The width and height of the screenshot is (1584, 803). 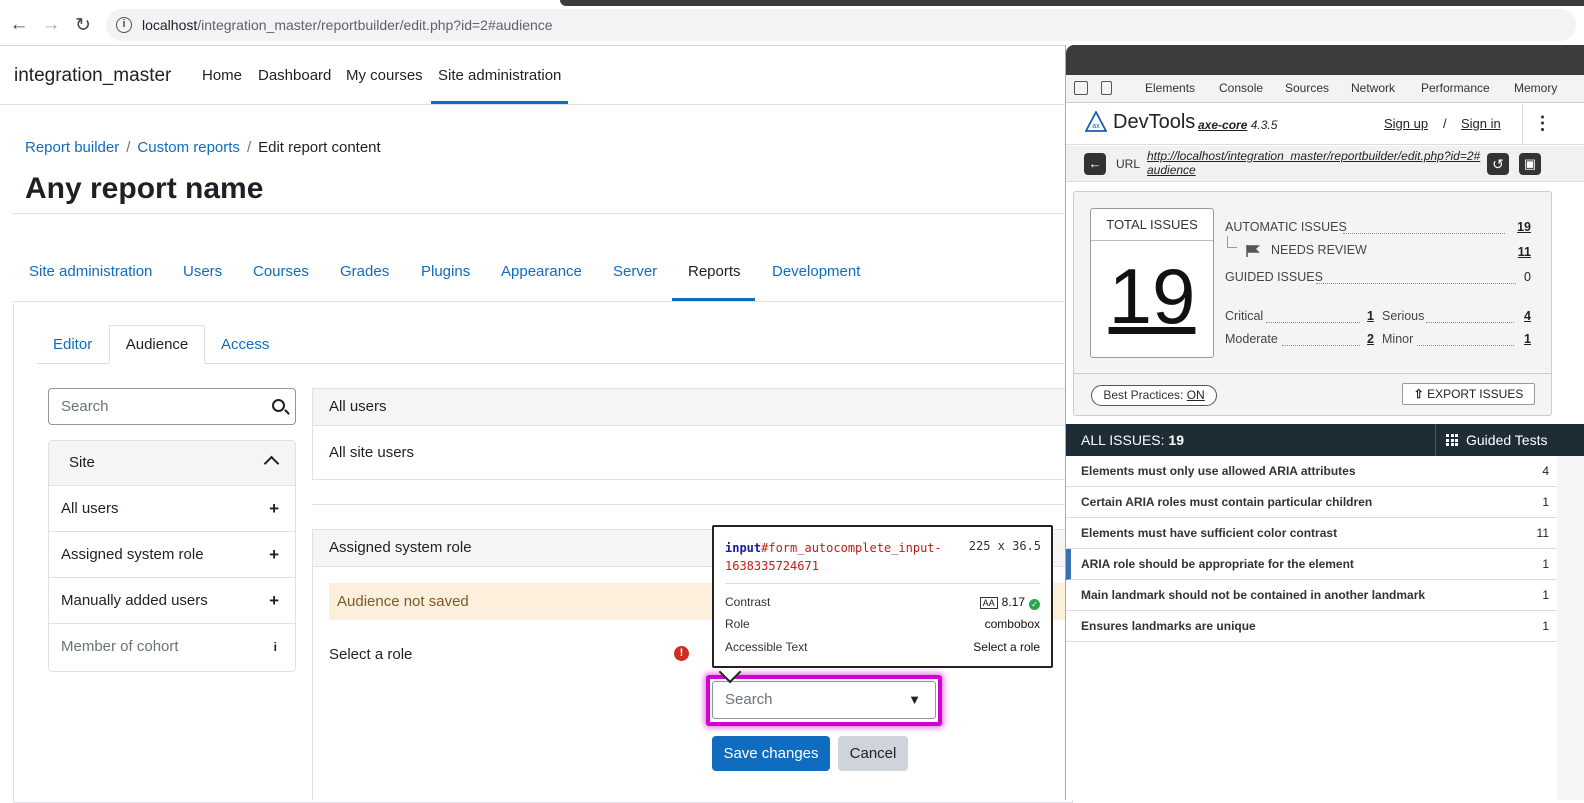 I want to click on check-icon: ✓, so click(x=1034, y=604).